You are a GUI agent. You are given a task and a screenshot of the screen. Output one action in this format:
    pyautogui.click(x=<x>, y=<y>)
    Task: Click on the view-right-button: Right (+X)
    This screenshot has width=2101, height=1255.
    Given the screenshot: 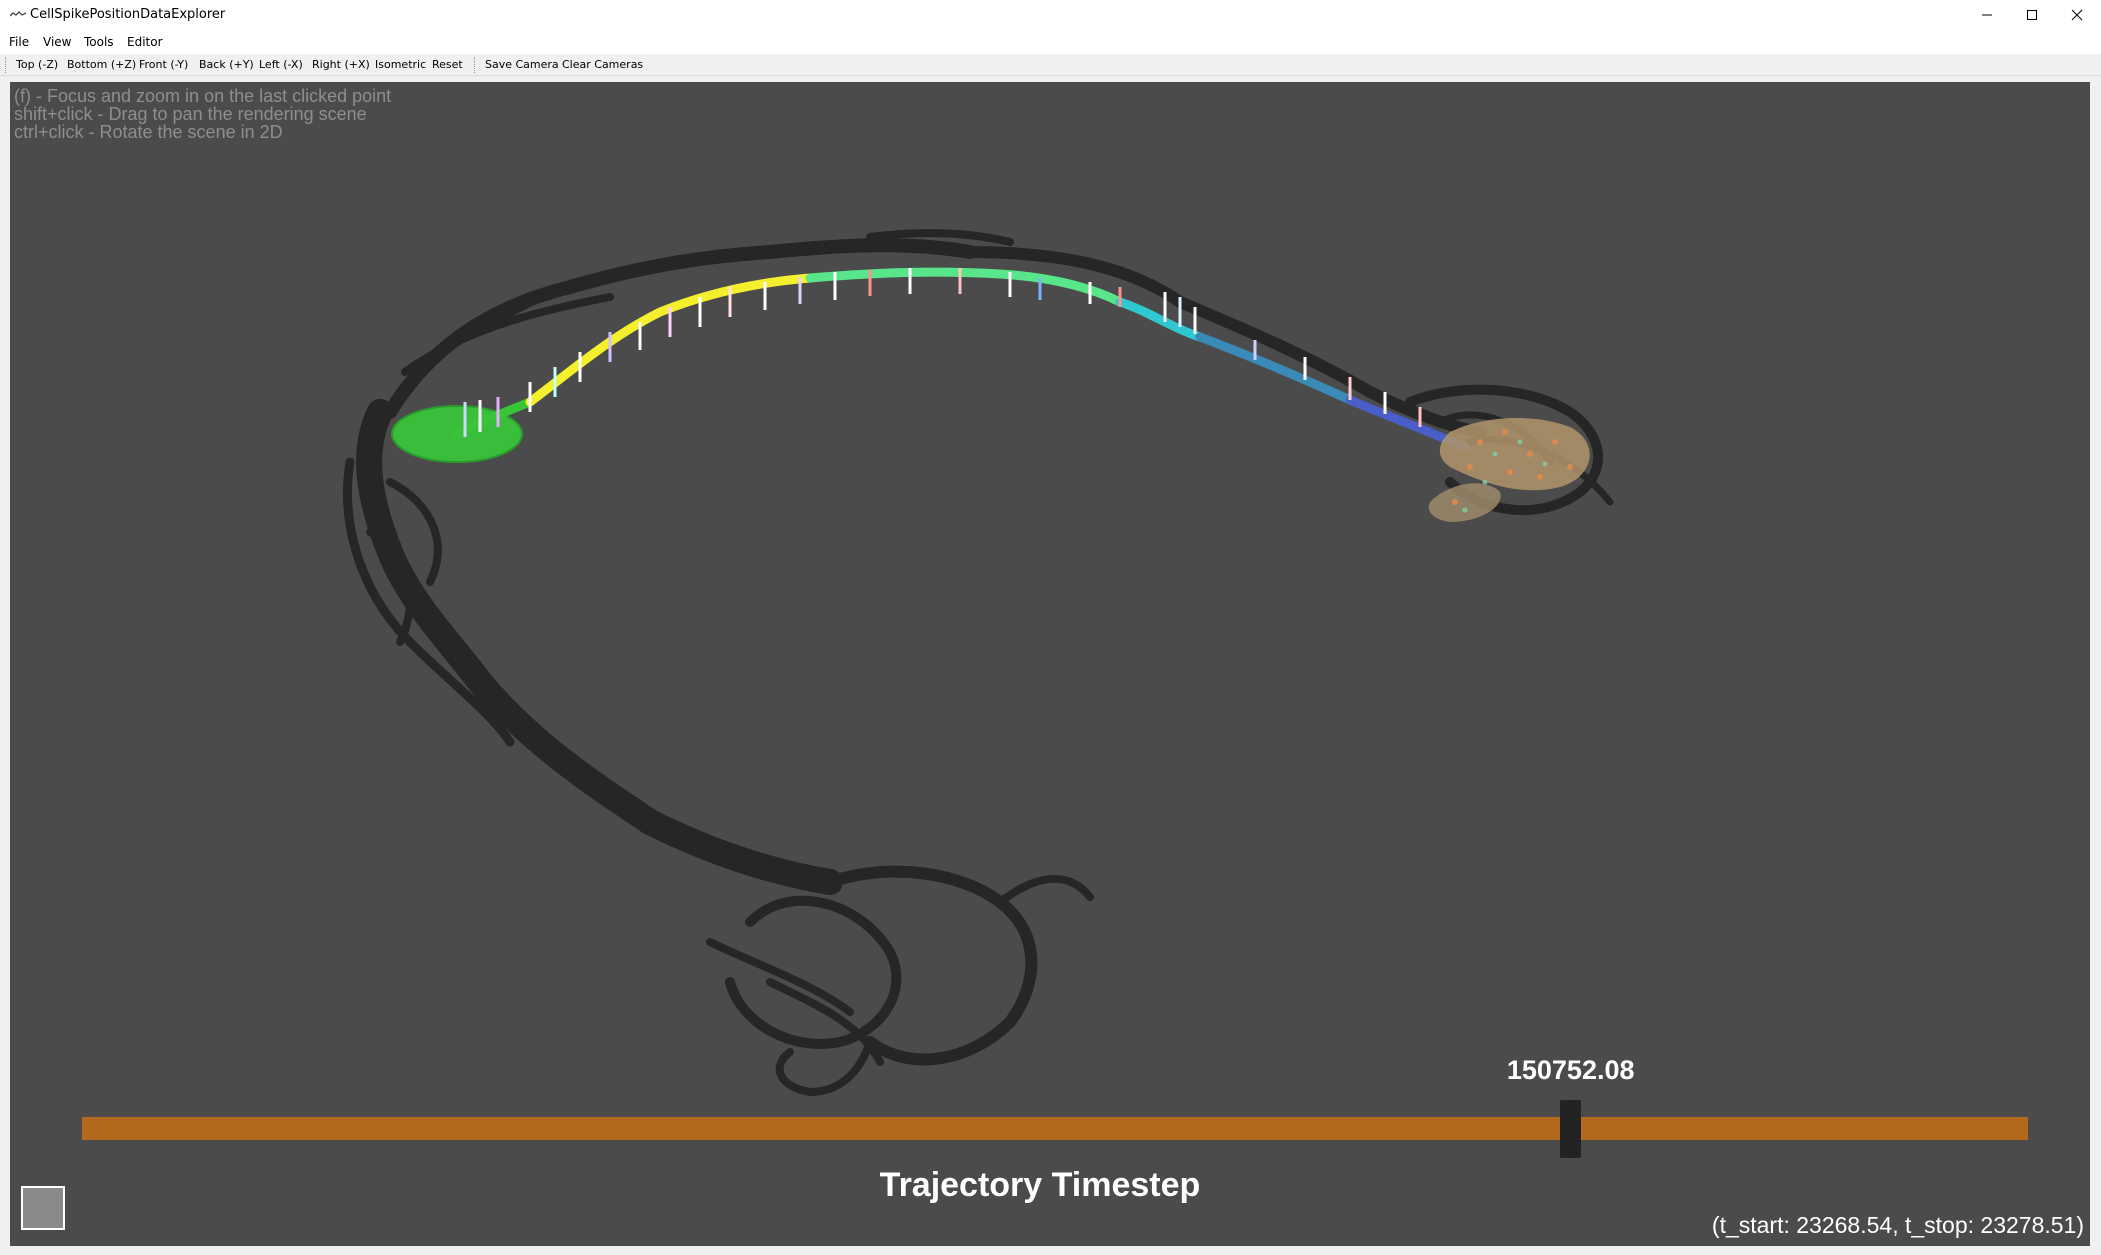 What is the action you would take?
    pyautogui.click(x=341, y=64)
    